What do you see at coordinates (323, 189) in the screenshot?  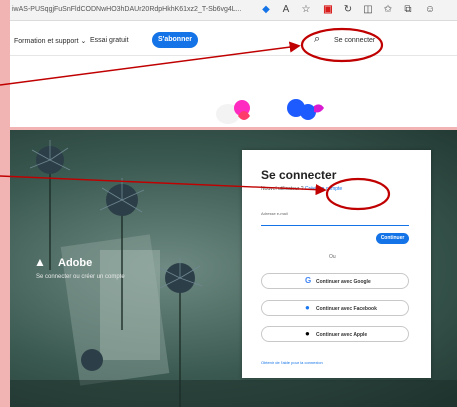 I see `create-account-link: Créer un compte` at bounding box center [323, 189].